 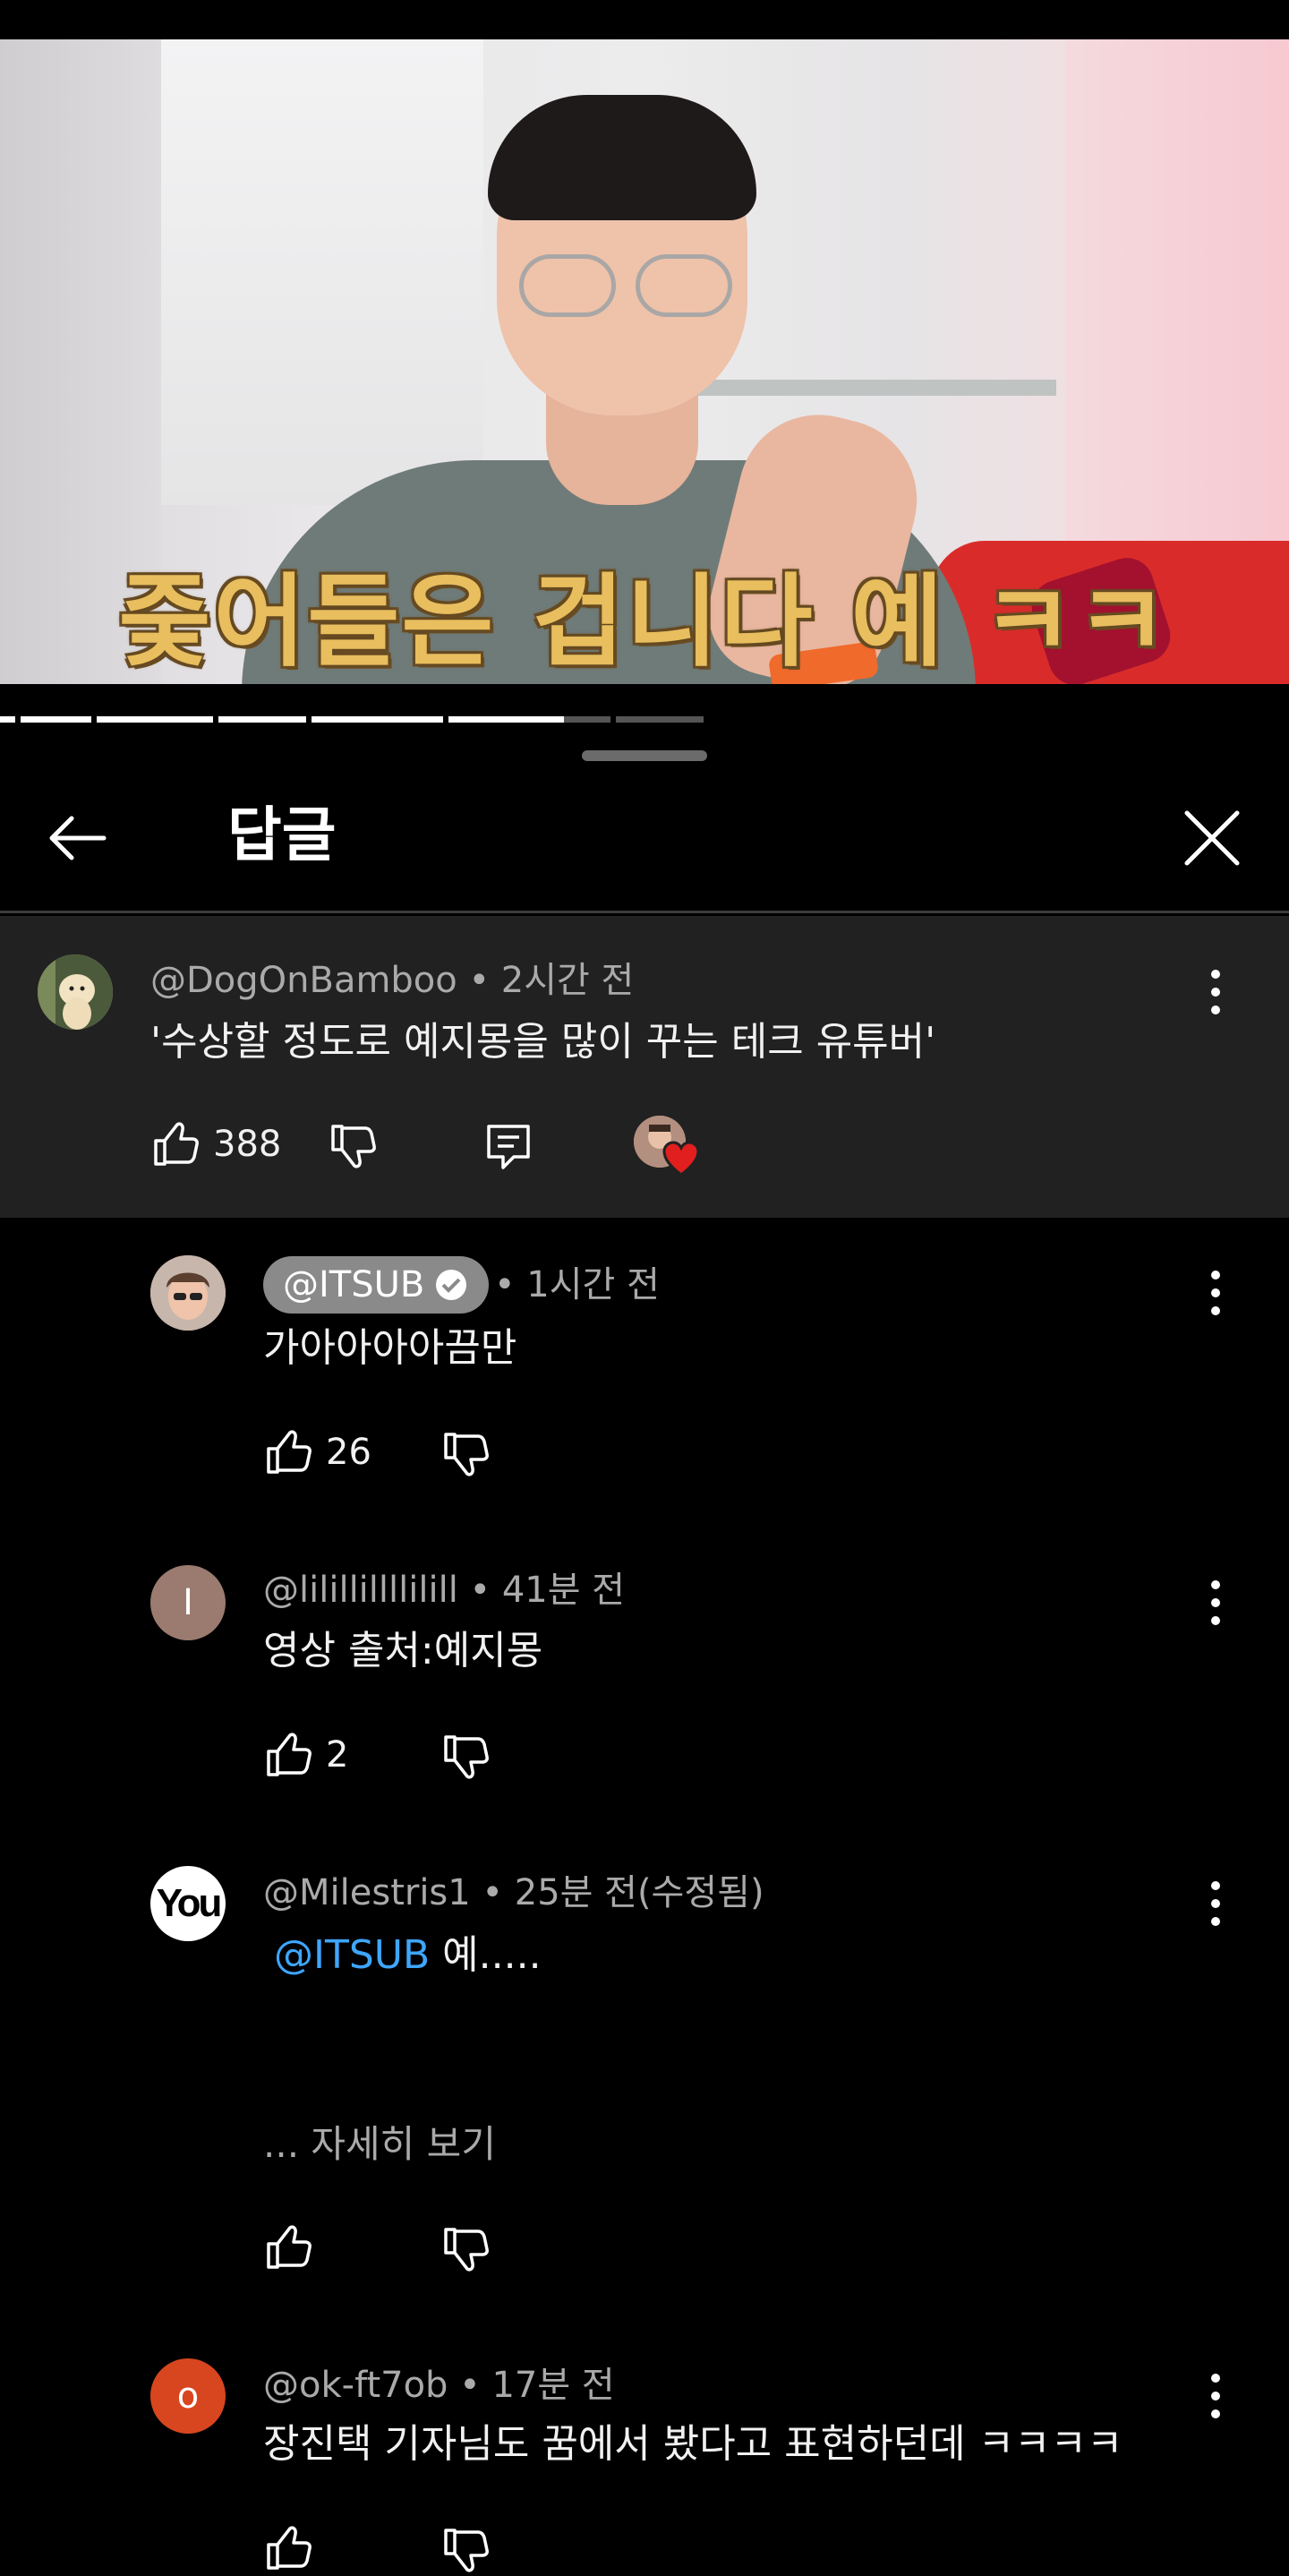 What do you see at coordinates (541, 1591) in the screenshot?
I see `comment-time: • 41분 전` at bounding box center [541, 1591].